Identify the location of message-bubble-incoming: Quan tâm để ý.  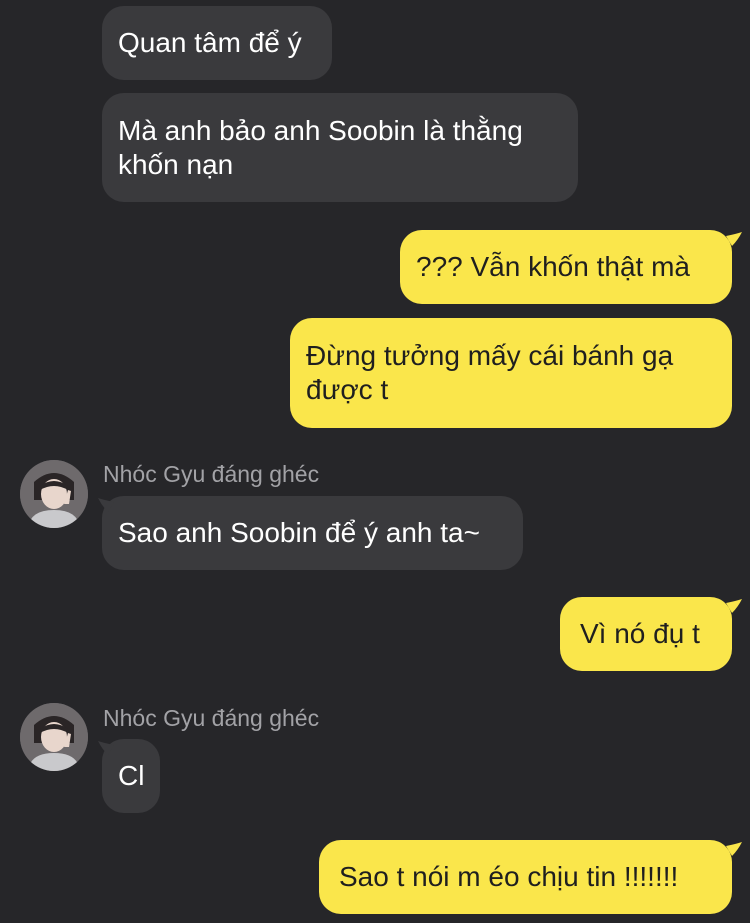
(217, 43).